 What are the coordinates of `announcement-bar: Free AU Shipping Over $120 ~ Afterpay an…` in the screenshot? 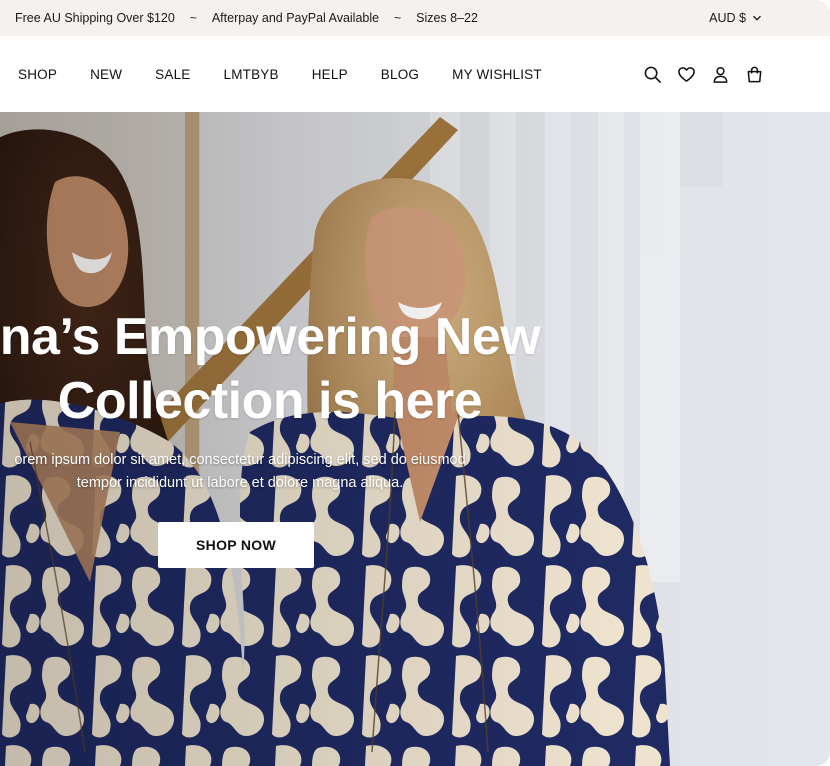 It's located at (415, 18).